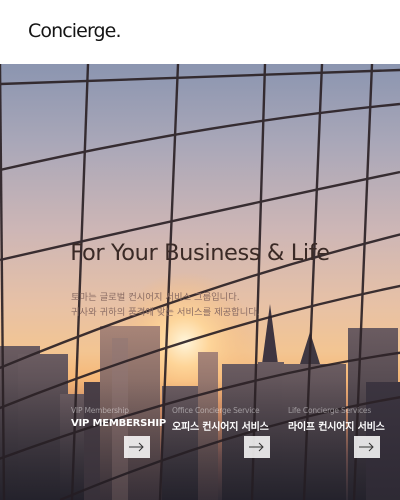 This screenshot has height=500, width=400. Describe the element at coordinates (200, 32) in the screenshot. I see `site-header: Concierge.` at that location.